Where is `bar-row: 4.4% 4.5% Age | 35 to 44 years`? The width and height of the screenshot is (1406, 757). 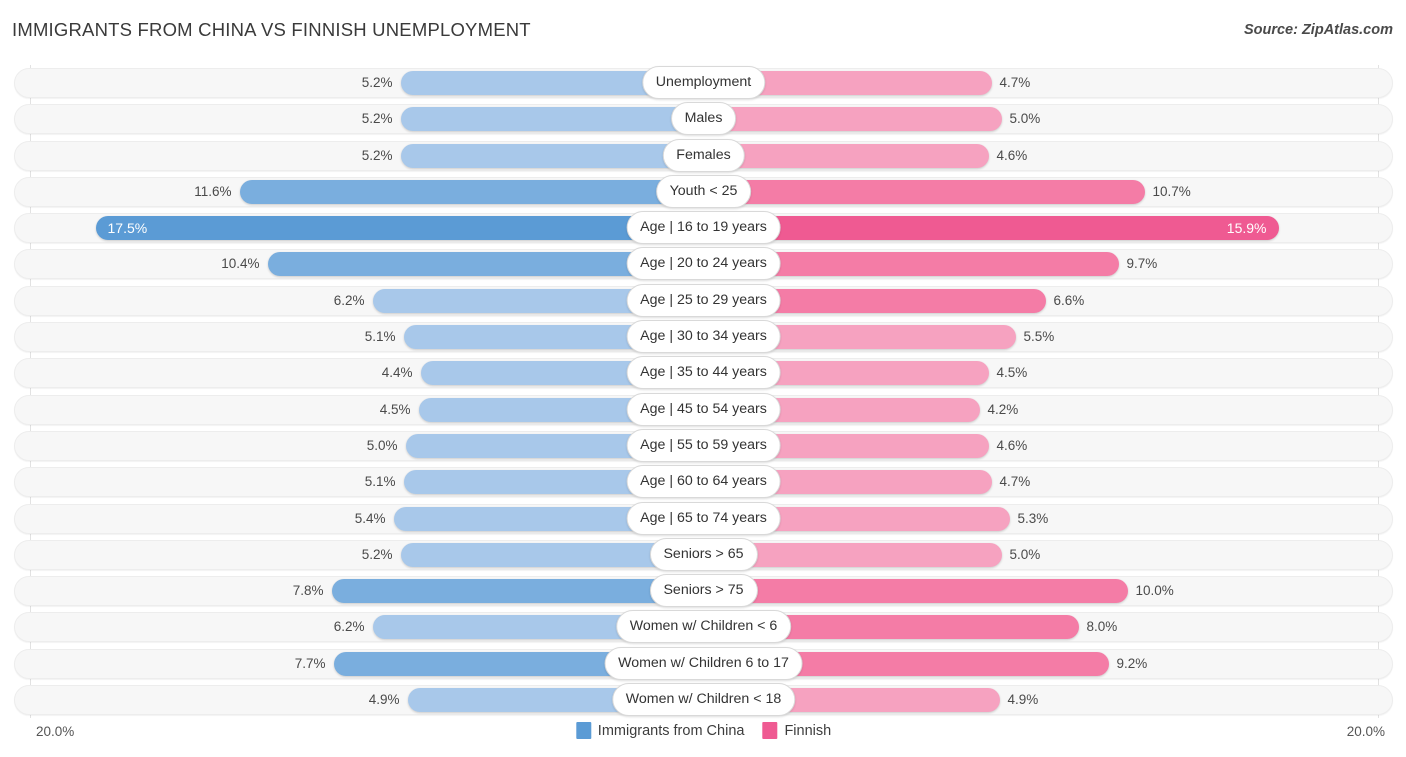
bar-row: 4.4% 4.5% Age | 35 to 44 years is located at coordinates (703, 373).